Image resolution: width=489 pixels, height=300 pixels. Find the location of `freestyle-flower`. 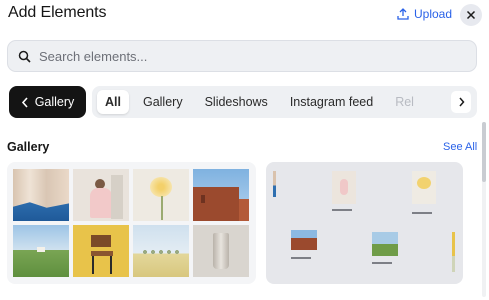

freestyle-flower is located at coordinates (424, 187).